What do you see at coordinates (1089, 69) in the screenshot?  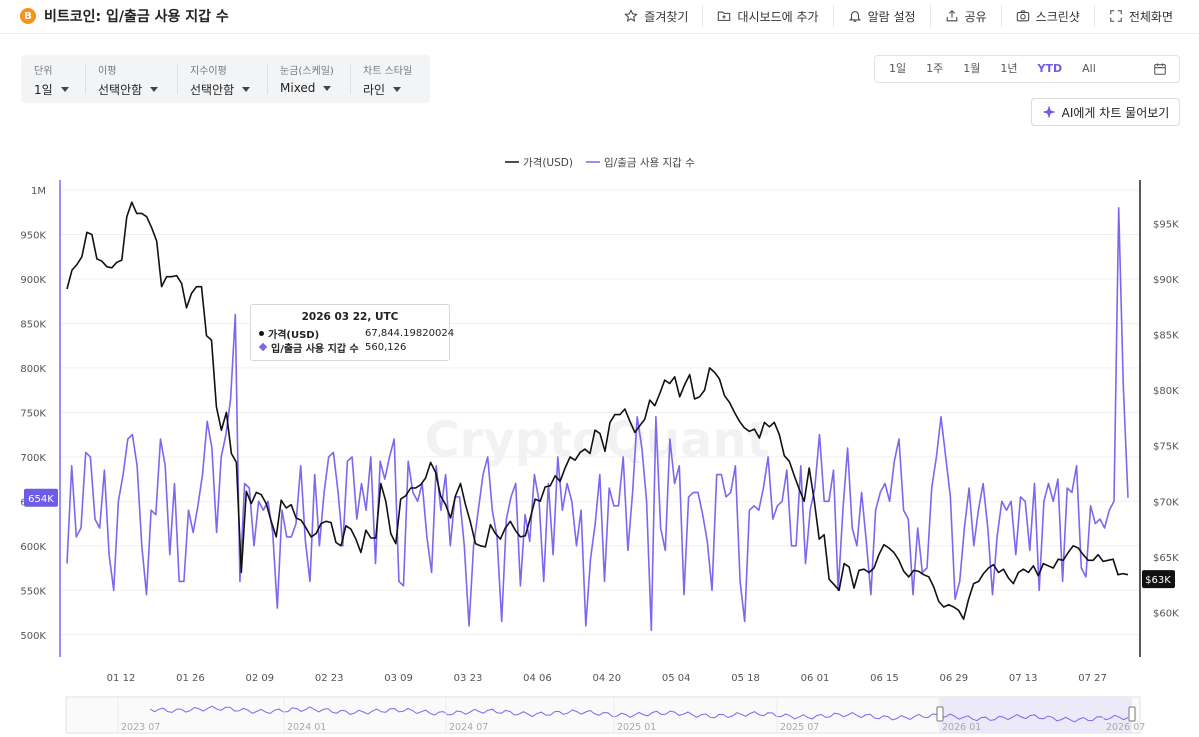 I see `range-all: All` at bounding box center [1089, 69].